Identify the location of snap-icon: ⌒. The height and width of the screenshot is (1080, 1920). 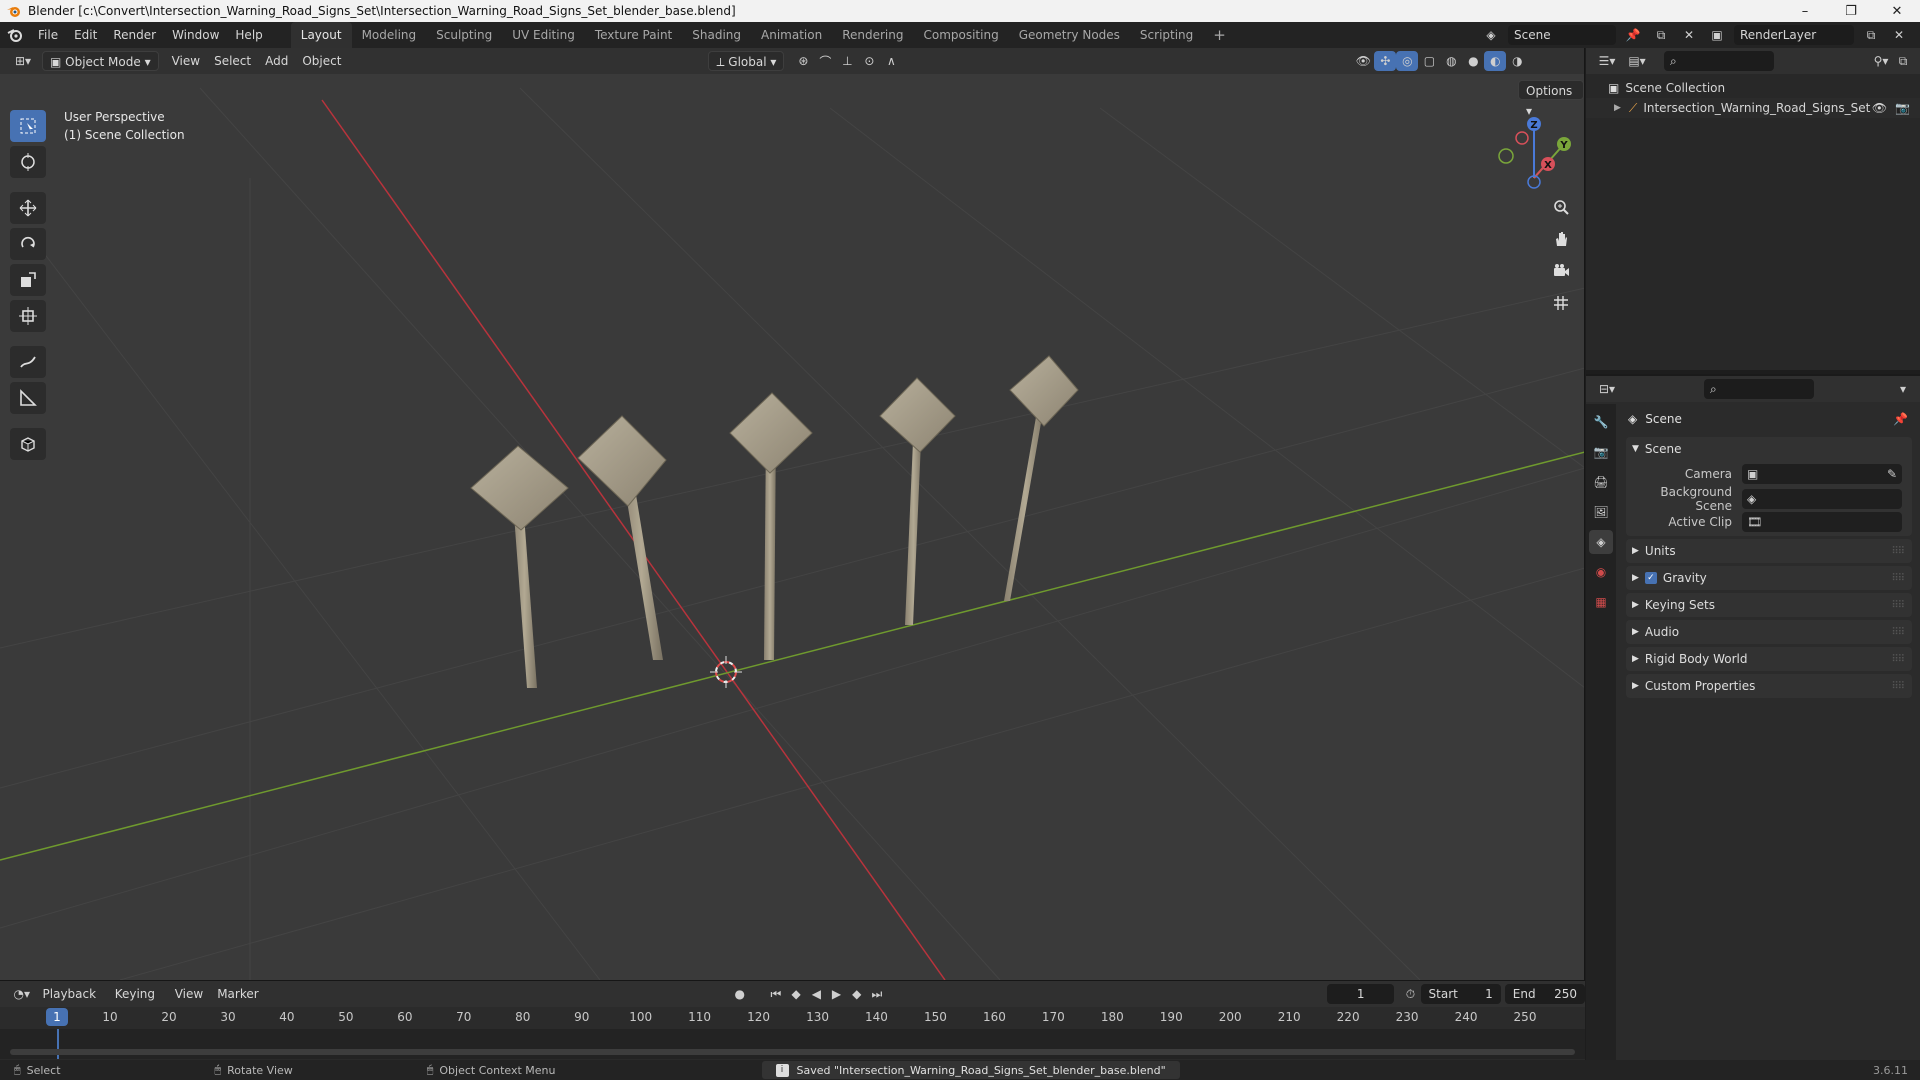
(825, 61).